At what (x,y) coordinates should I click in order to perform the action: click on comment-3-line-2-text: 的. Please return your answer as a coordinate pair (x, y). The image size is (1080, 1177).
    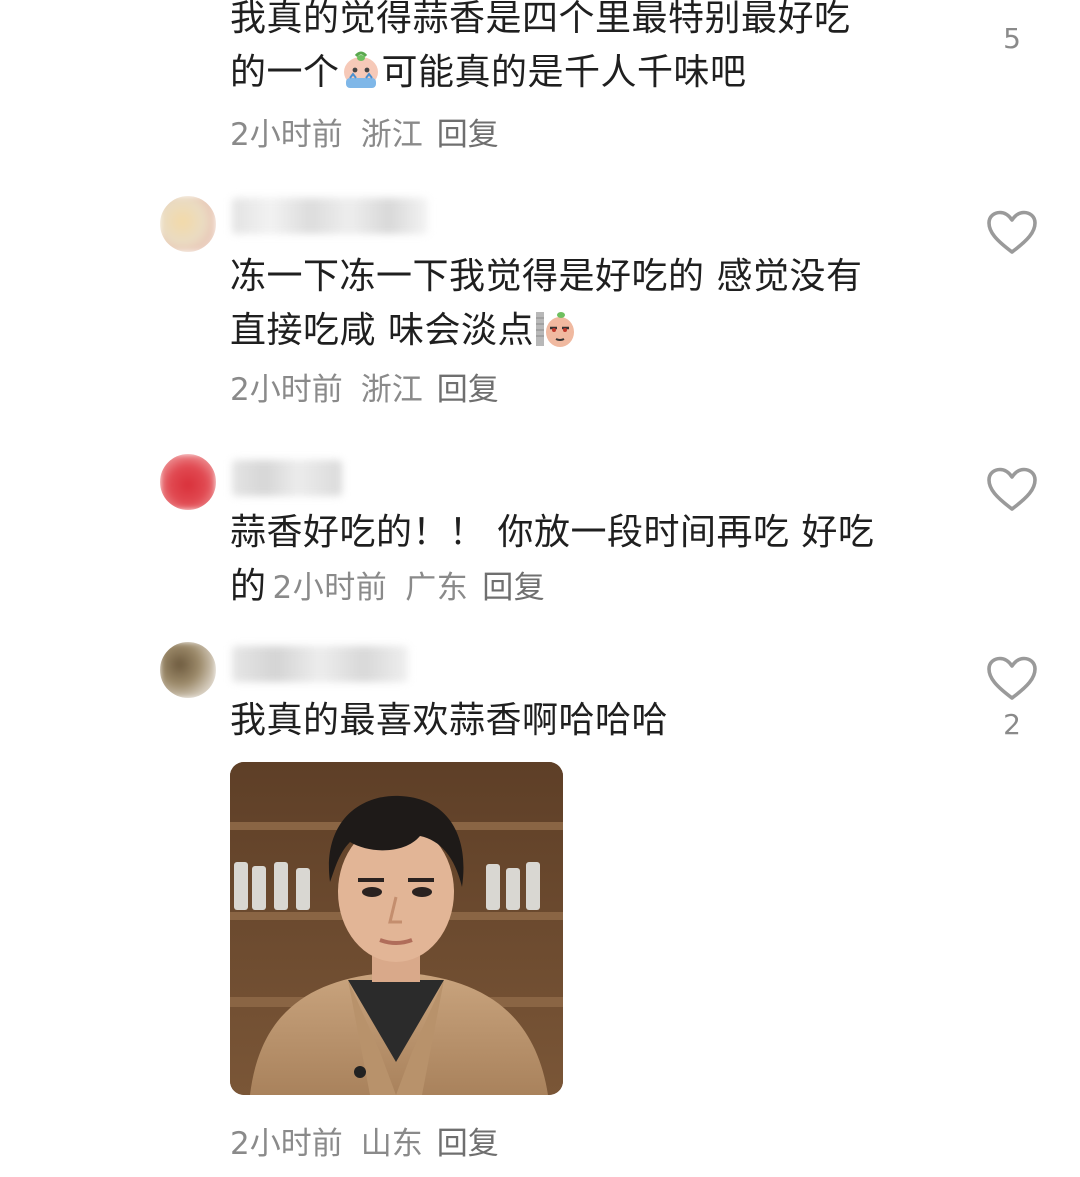
    Looking at the image, I should click on (248, 586).